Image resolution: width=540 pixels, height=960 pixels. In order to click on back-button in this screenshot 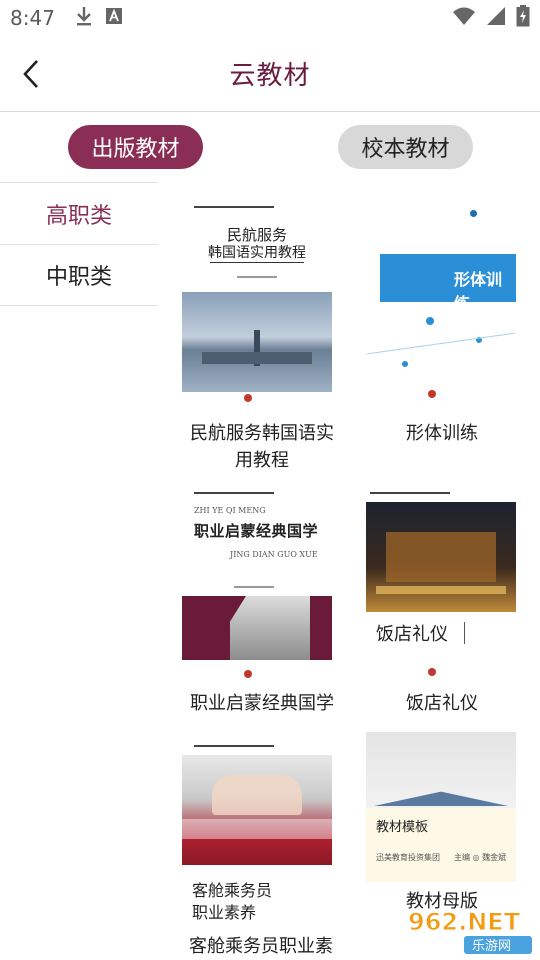, I will do `click(31, 74)`.